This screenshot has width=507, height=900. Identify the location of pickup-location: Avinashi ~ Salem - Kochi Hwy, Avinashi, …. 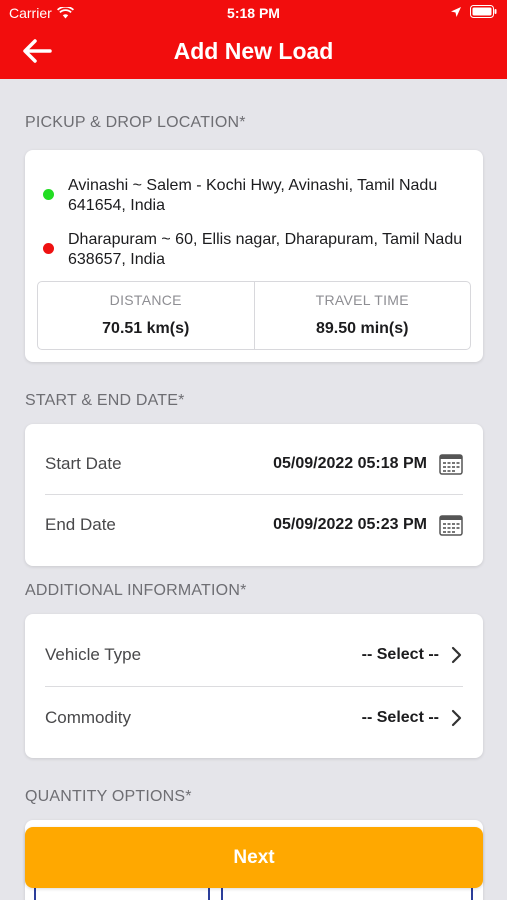
(255, 196).